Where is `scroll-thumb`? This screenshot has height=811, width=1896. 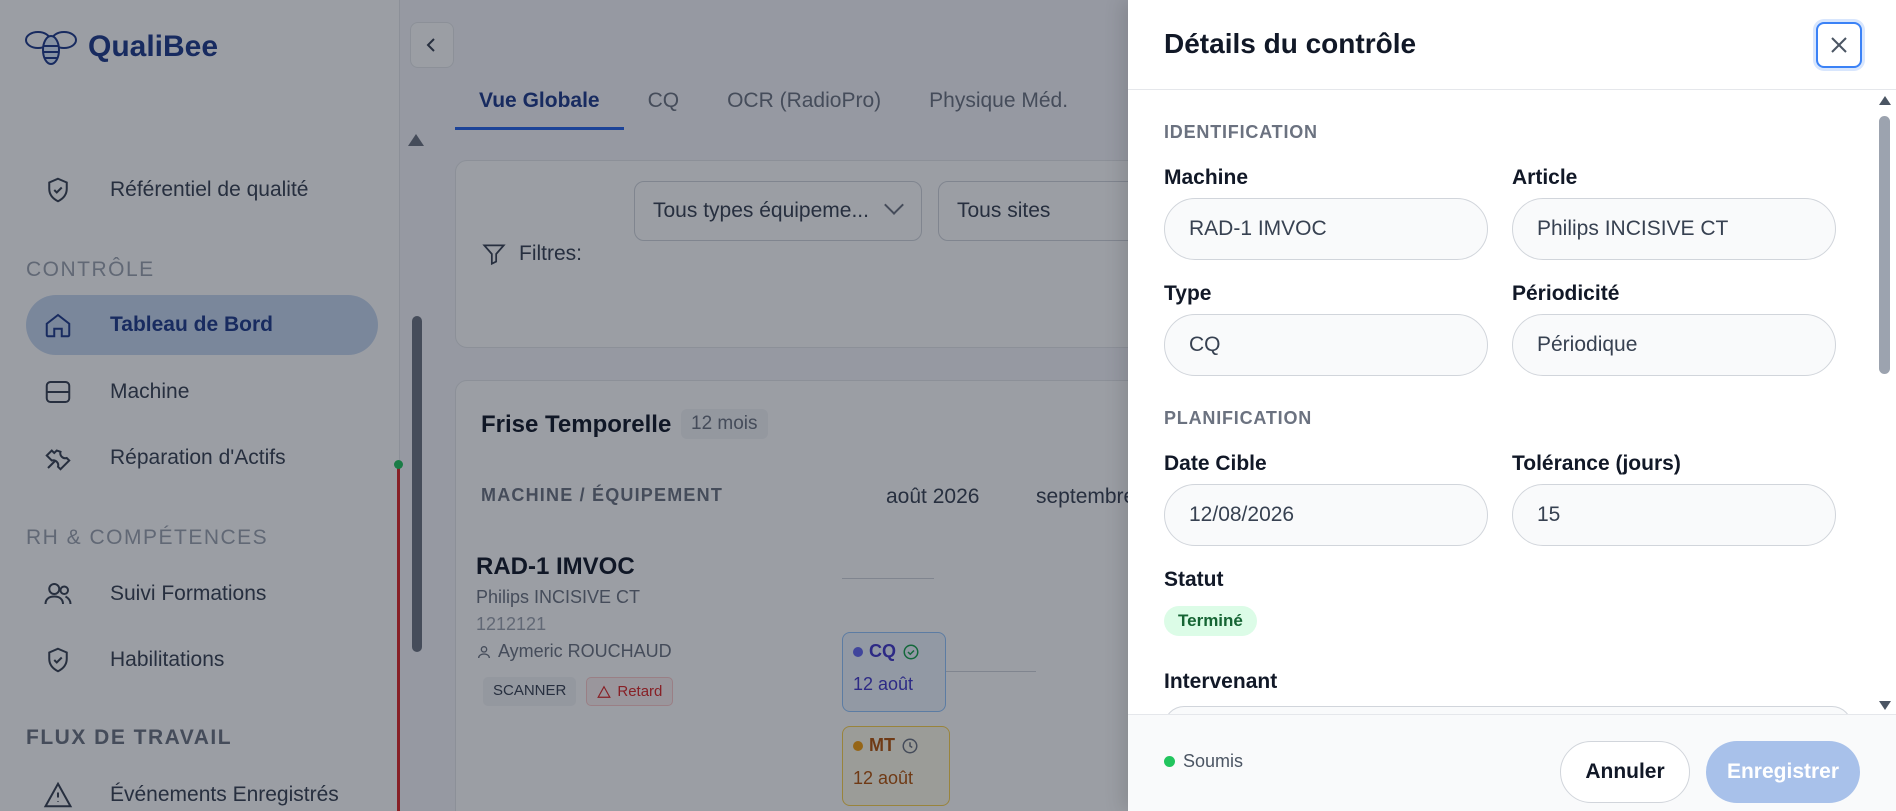
scroll-thumb is located at coordinates (1884, 245).